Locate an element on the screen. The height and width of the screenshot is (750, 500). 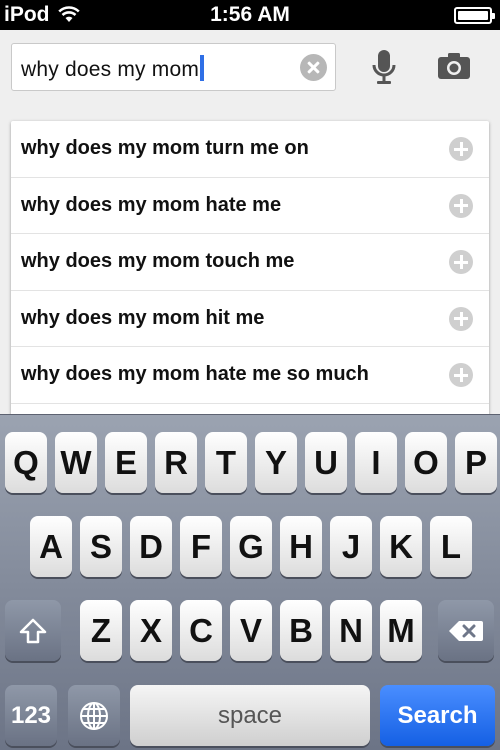
search-query-text: why does my mom is located at coordinates (110, 69).